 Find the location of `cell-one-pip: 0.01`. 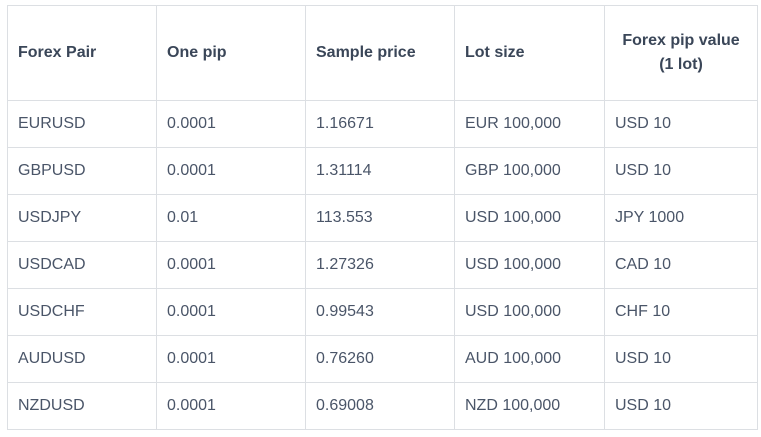

cell-one-pip: 0.01 is located at coordinates (231, 218).